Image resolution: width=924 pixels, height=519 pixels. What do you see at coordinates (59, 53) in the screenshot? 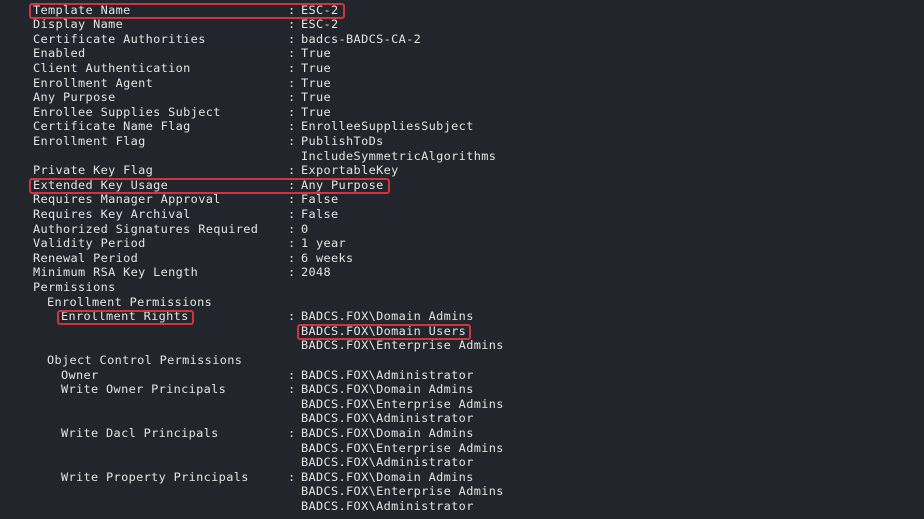
I see `field-key: Enabled` at bounding box center [59, 53].